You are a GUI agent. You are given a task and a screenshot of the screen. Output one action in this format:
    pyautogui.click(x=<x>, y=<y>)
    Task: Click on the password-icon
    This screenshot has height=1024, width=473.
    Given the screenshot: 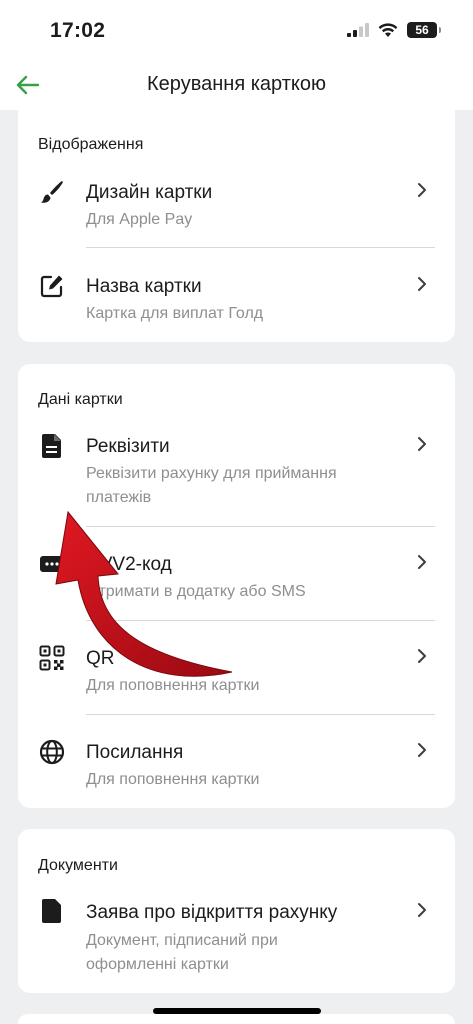 What is the action you would take?
    pyautogui.click(x=52, y=564)
    